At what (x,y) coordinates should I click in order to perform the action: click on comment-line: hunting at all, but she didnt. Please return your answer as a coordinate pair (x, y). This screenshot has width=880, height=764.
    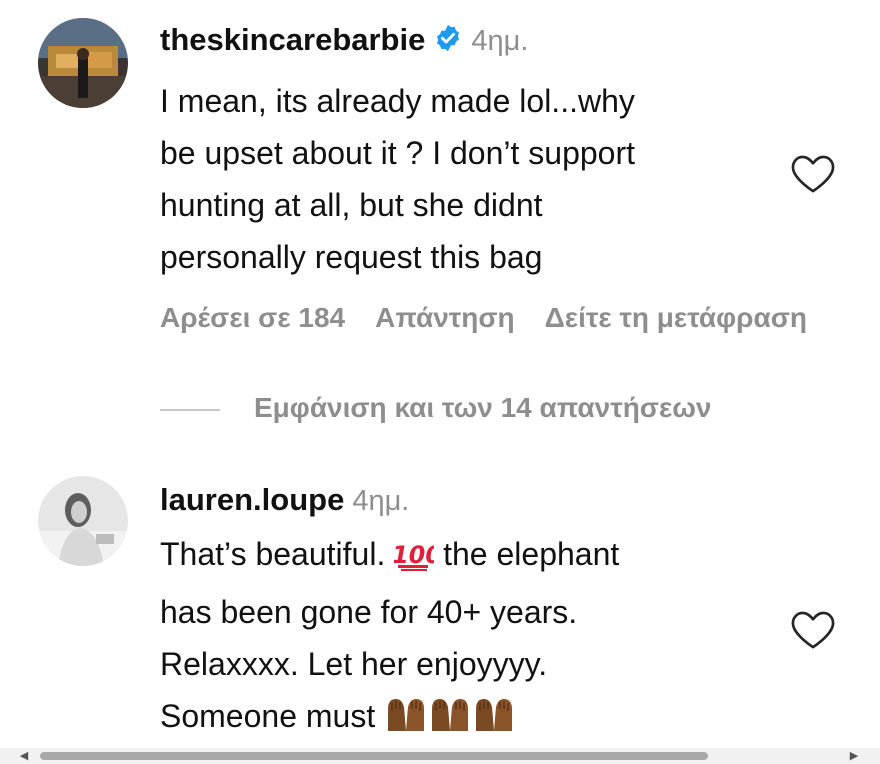
    Looking at the image, I should click on (351, 205).